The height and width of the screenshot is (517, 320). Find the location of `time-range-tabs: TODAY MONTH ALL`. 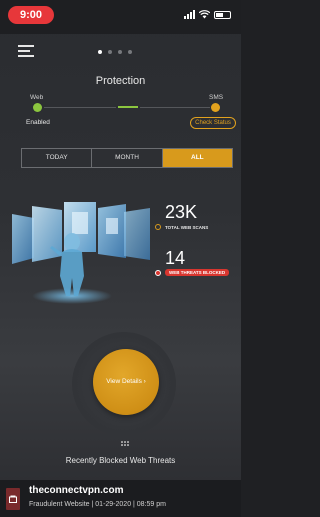

time-range-tabs: TODAY MONTH ALL is located at coordinates (127, 158).